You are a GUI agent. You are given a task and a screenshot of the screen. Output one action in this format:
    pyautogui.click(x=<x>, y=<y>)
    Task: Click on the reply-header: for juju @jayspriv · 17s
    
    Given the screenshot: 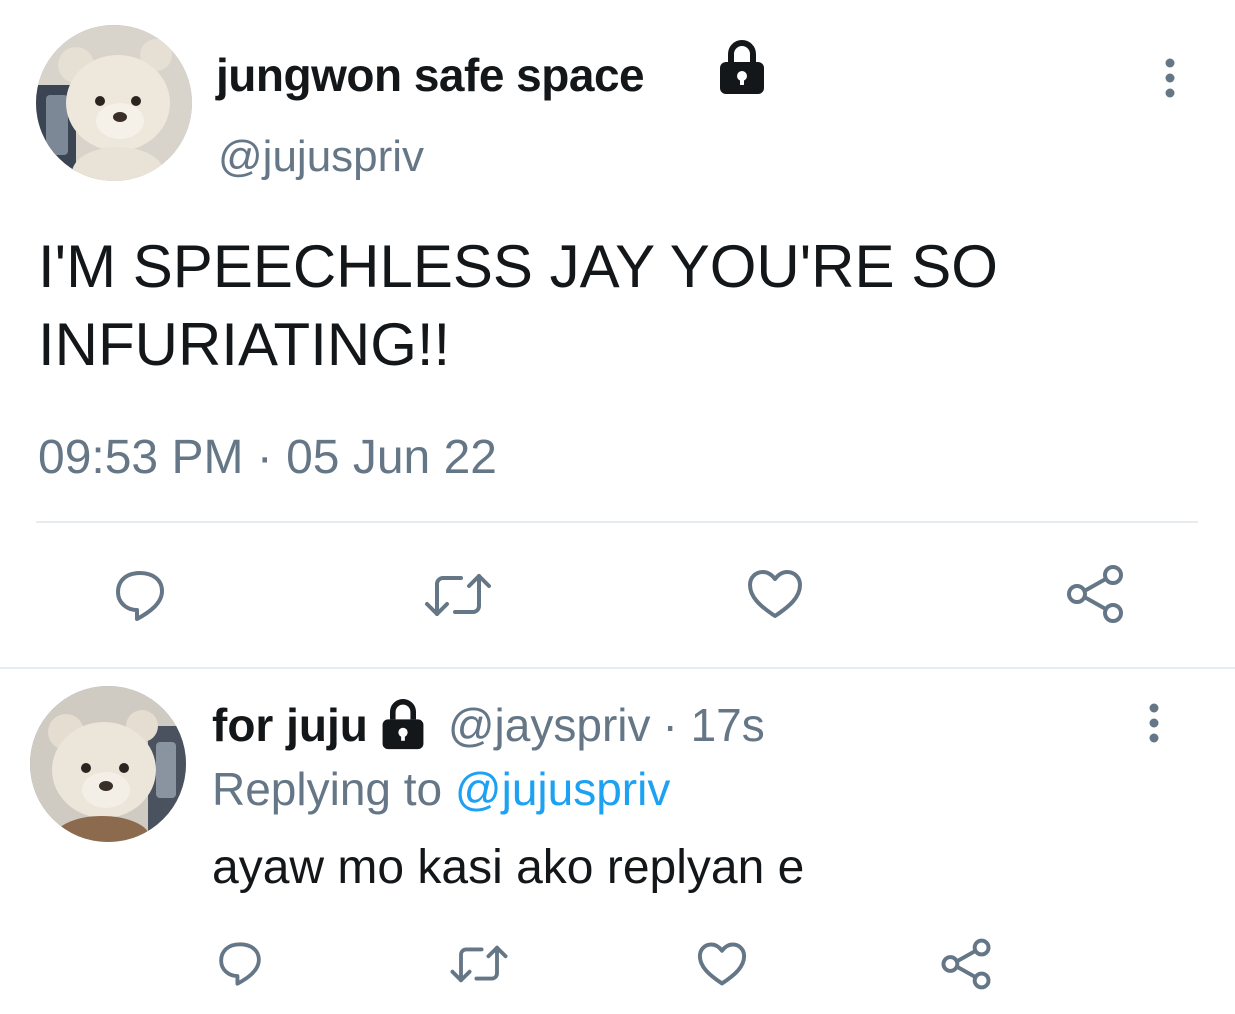 What is the action you would take?
    pyautogui.click(x=488, y=725)
    